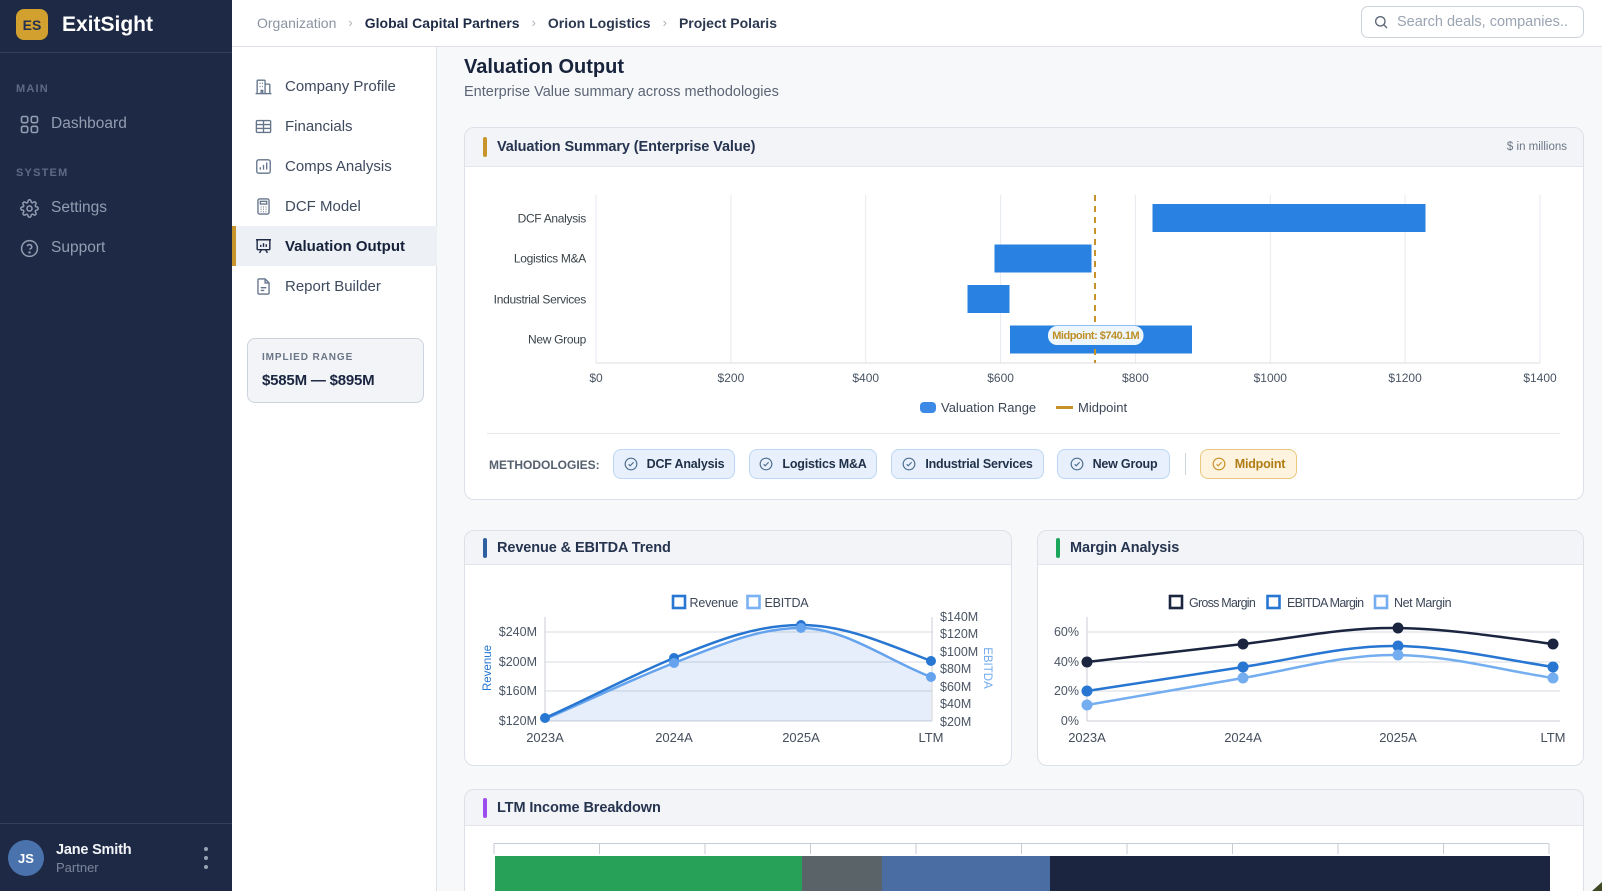 Image resolution: width=1602 pixels, height=891 pixels. I want to click on svg-text: 60%, so click(1066, 632).